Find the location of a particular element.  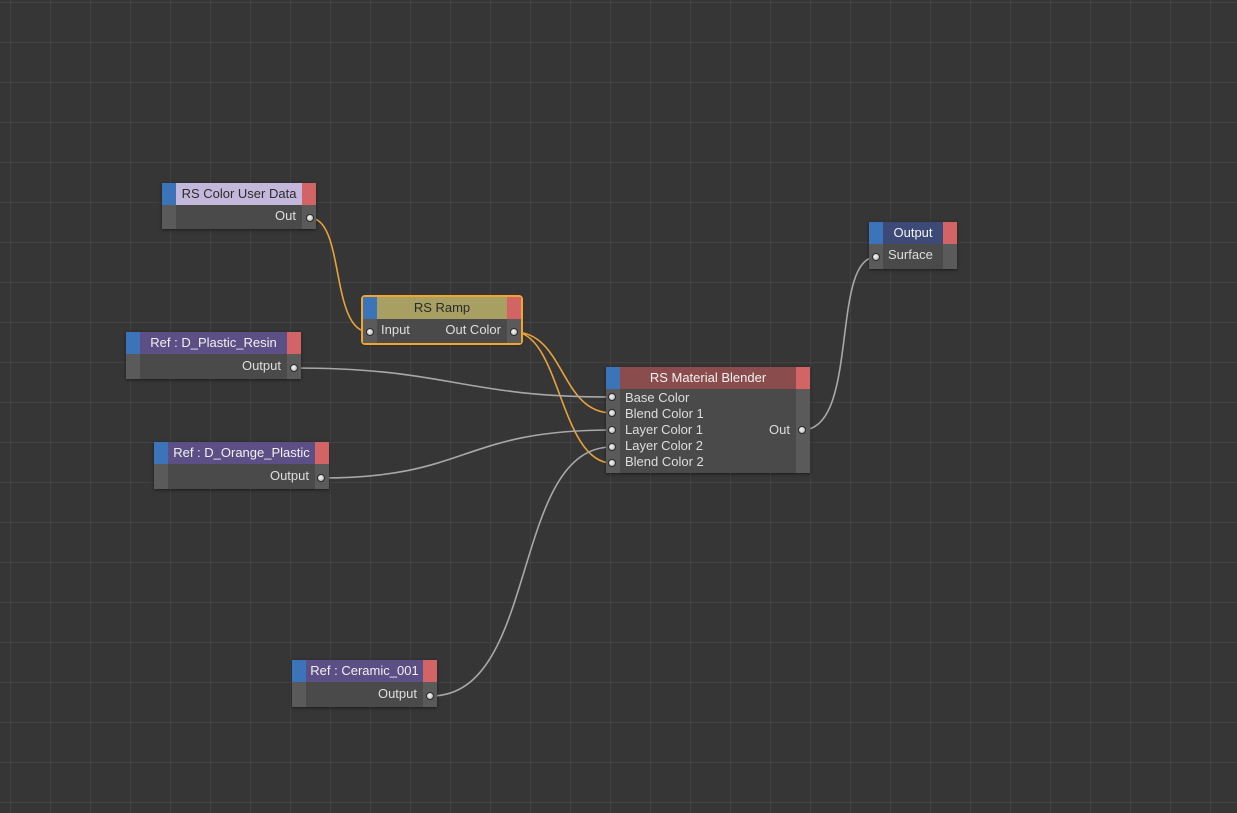

port-label-base-color: Base Color is located at coordinates (657, 397).